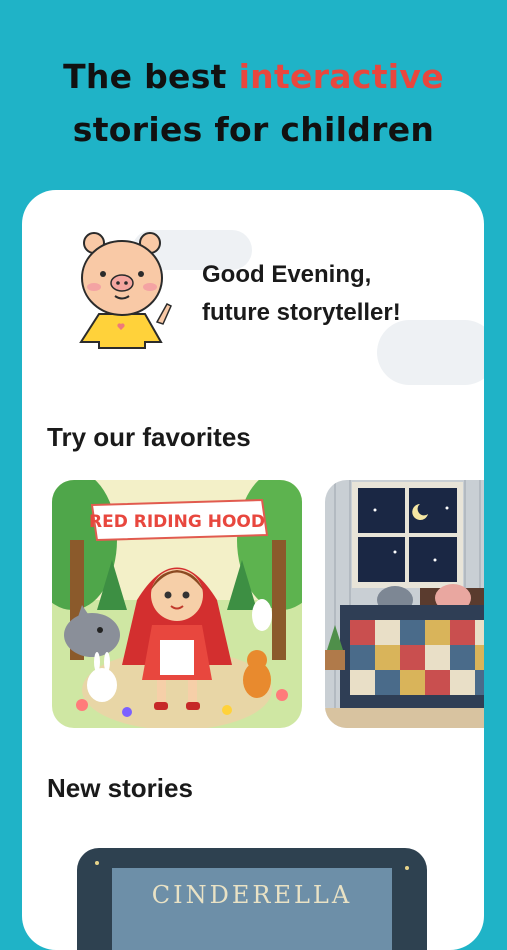 The image size is (507, 950). I want to click on hero-title-line-2: stories for children, so click(253, 129).